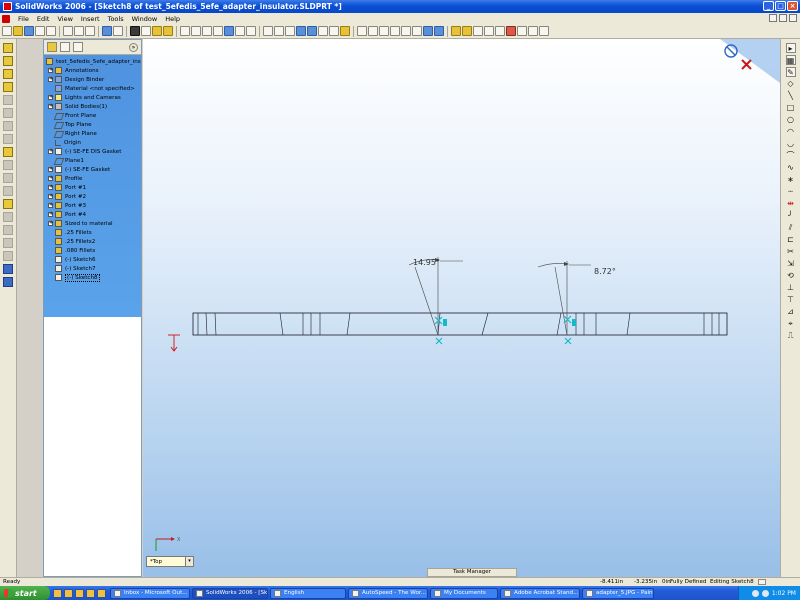 The image size is (800, 600). What do you see at coordinates (168, 31) in the screenshot?
I see `help-icon` at bounding box center [168, 31].